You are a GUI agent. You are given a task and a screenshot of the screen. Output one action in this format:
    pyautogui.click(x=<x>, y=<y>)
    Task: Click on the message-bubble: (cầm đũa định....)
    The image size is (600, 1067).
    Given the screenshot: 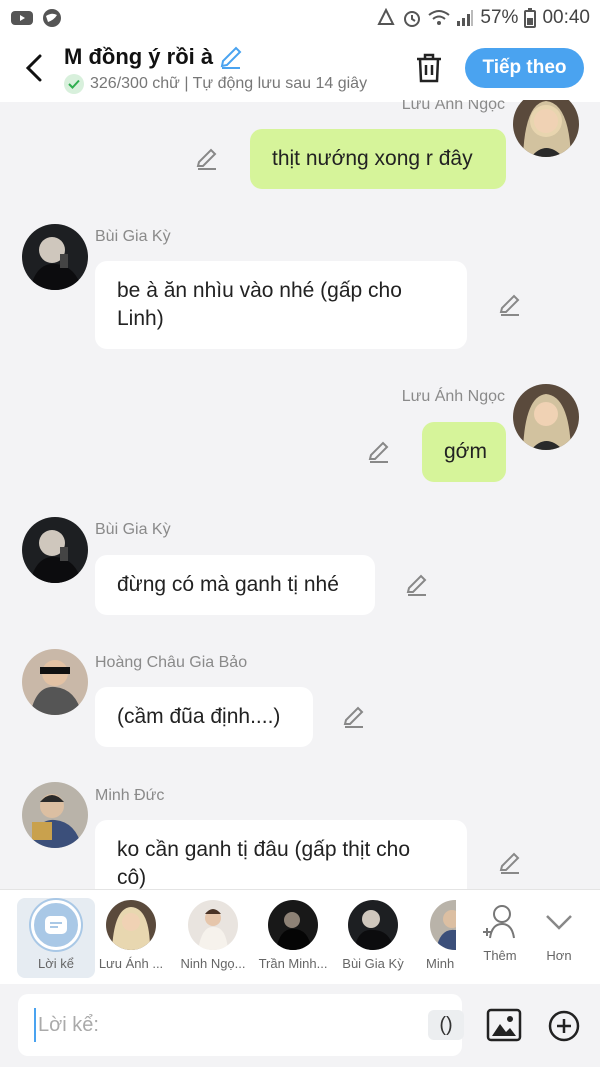 What is the action you would take?
    pyautogui.click(x=204, y=717)
    